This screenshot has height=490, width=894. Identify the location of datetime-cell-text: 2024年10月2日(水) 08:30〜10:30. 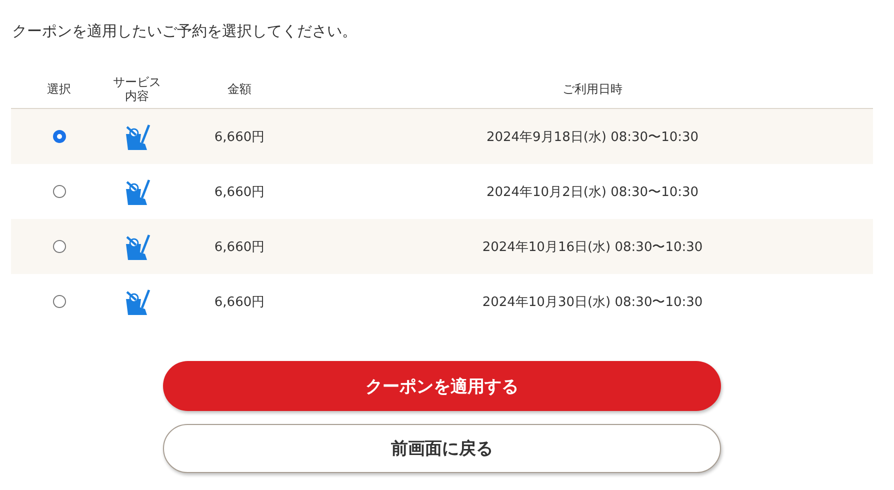
(592, 192).